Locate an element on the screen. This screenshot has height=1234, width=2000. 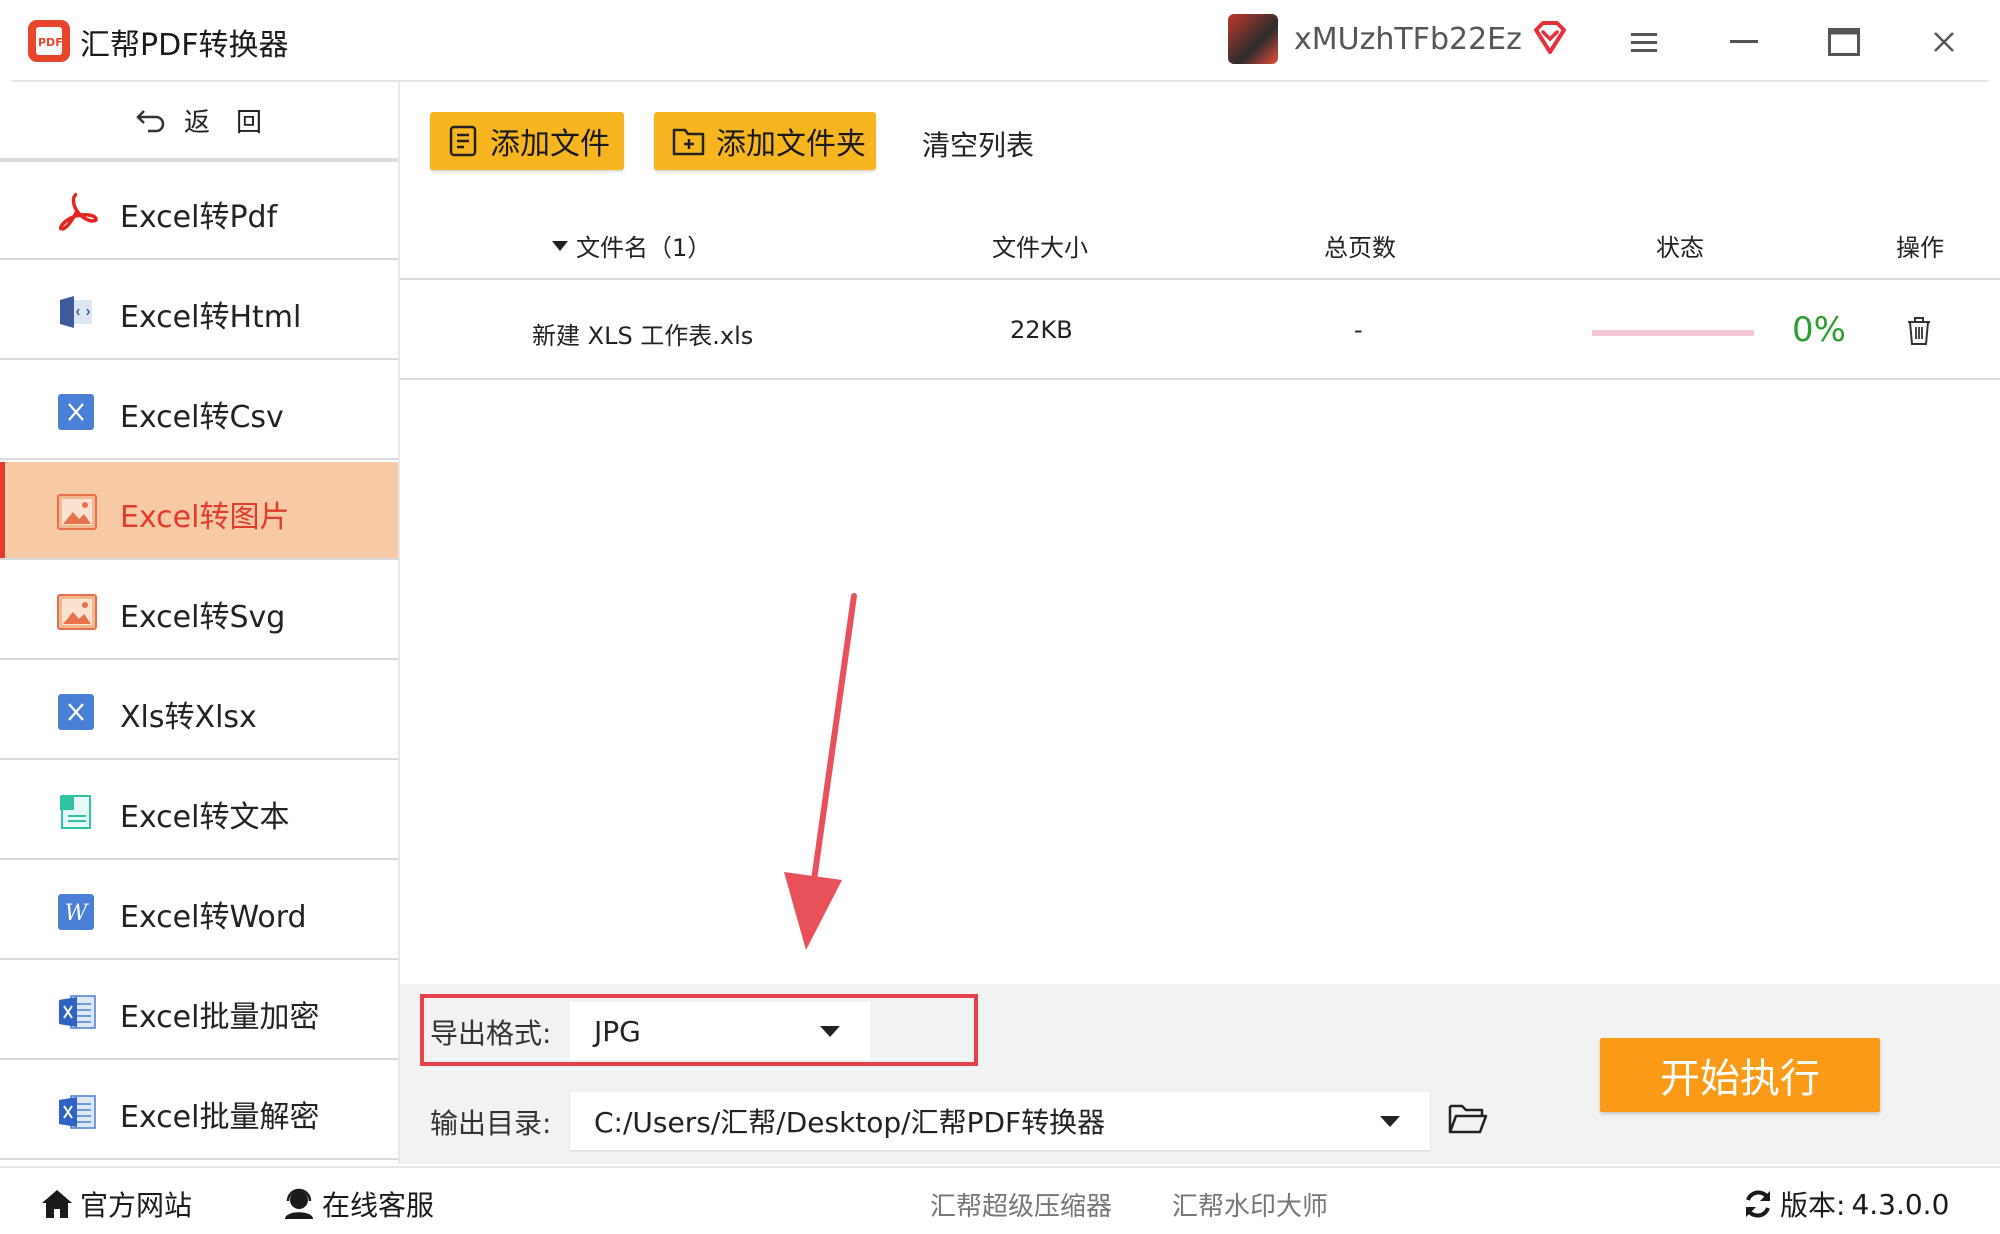
sidebar-item-excel-batch-decrypt: Excel批量解密 is located at coordinates (199, 1111).